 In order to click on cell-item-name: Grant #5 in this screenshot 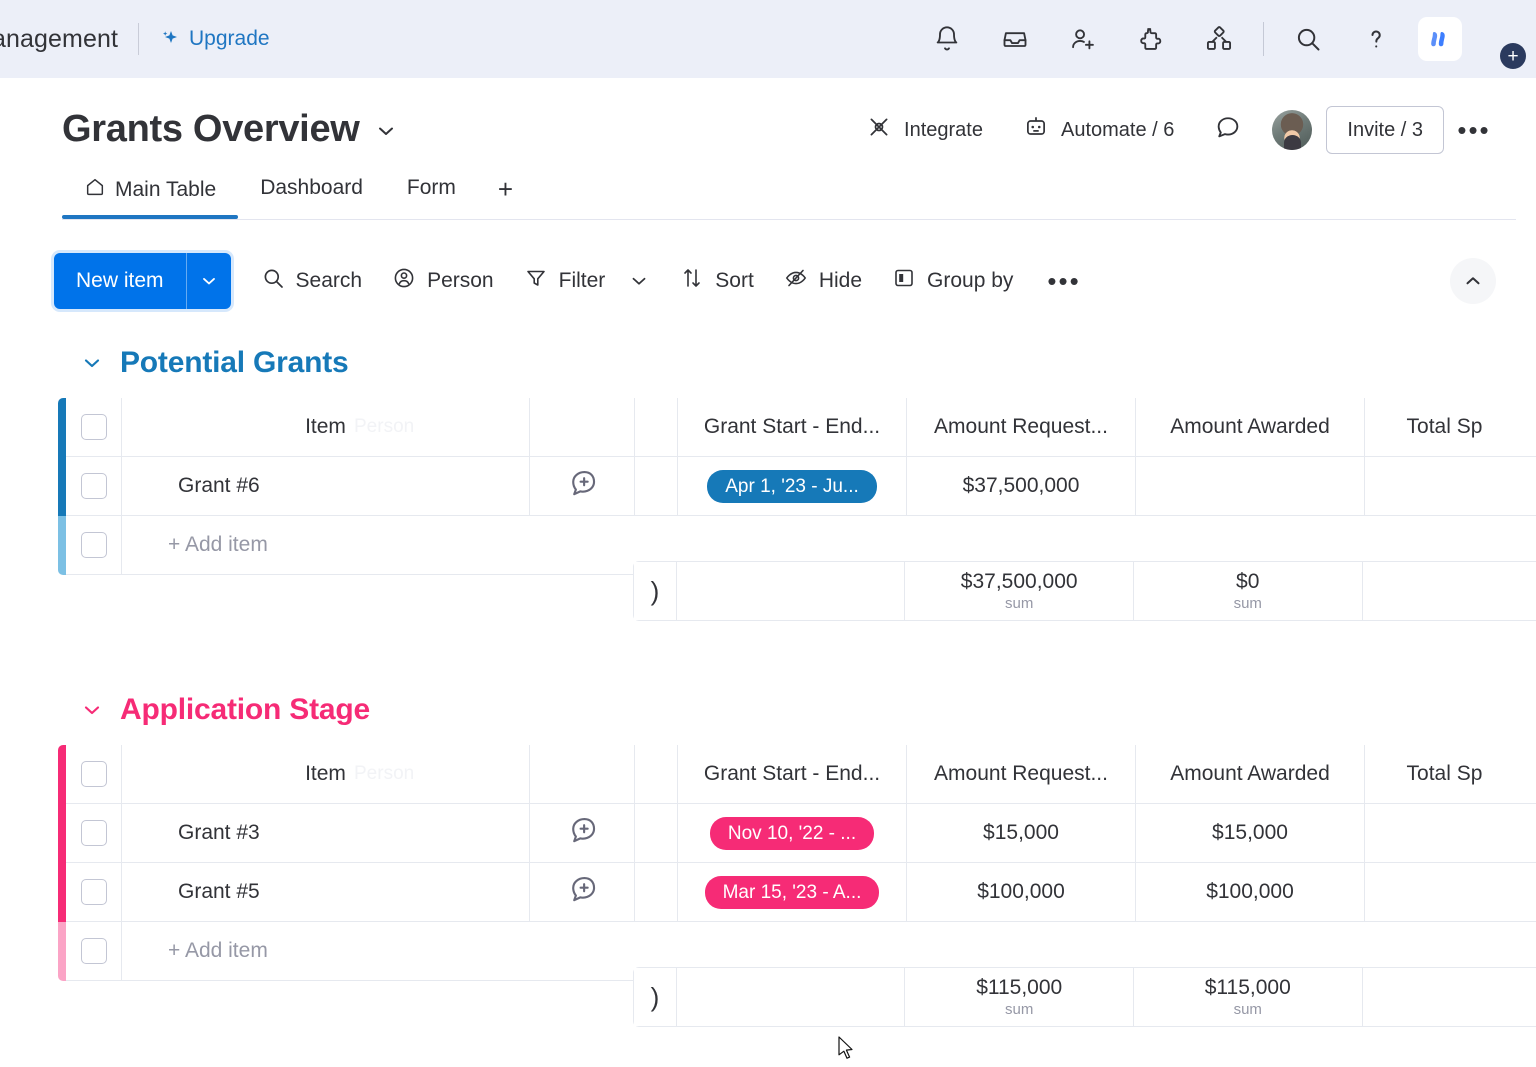, I will do `click(326, 892)`.